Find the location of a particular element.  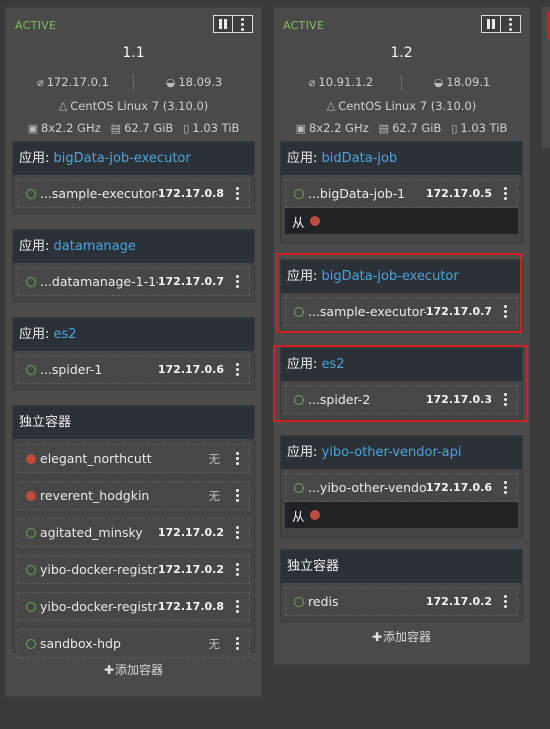

app-group: 应用: es2 ...spider-1 172.17.0.6 is located at coordinates (133, 353).